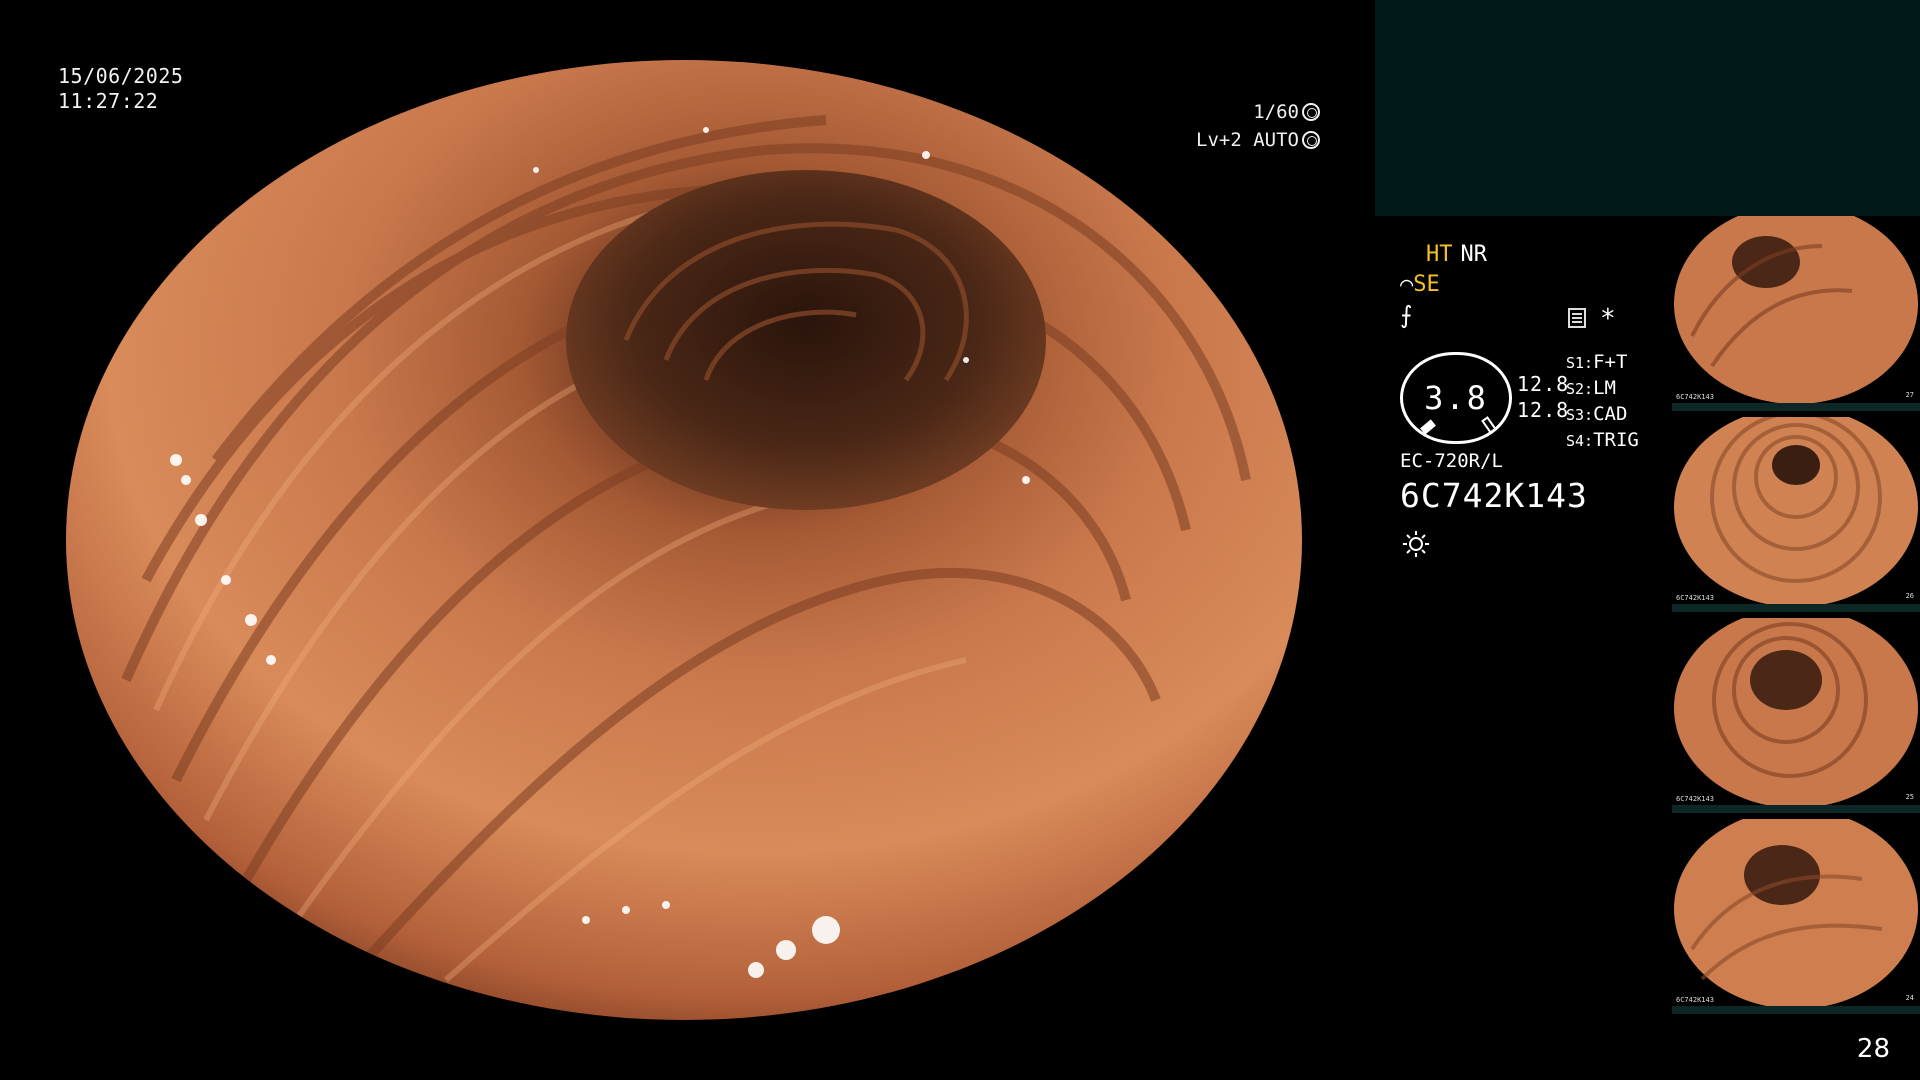  What do you see at coordinates (1535, 315) in the screenshot?
I see `ff-row: ⨍` at bounding box center [1535, 315].